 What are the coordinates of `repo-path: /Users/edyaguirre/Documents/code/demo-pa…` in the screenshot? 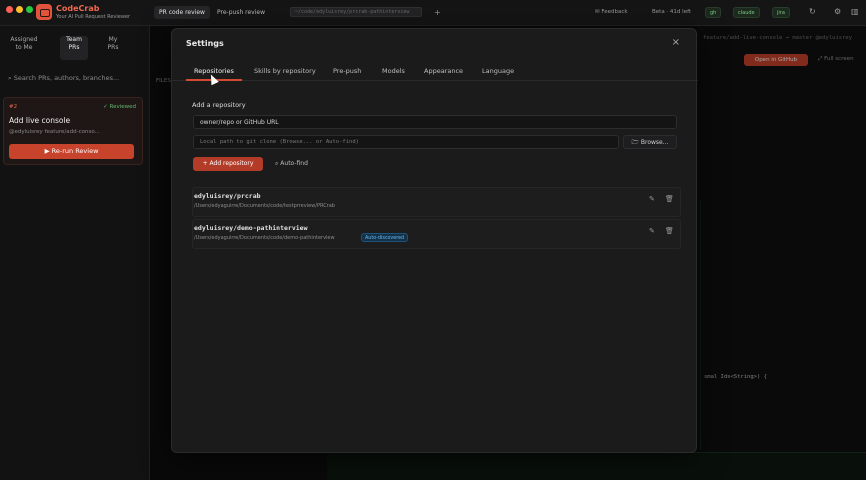 It's located at (264, 238).